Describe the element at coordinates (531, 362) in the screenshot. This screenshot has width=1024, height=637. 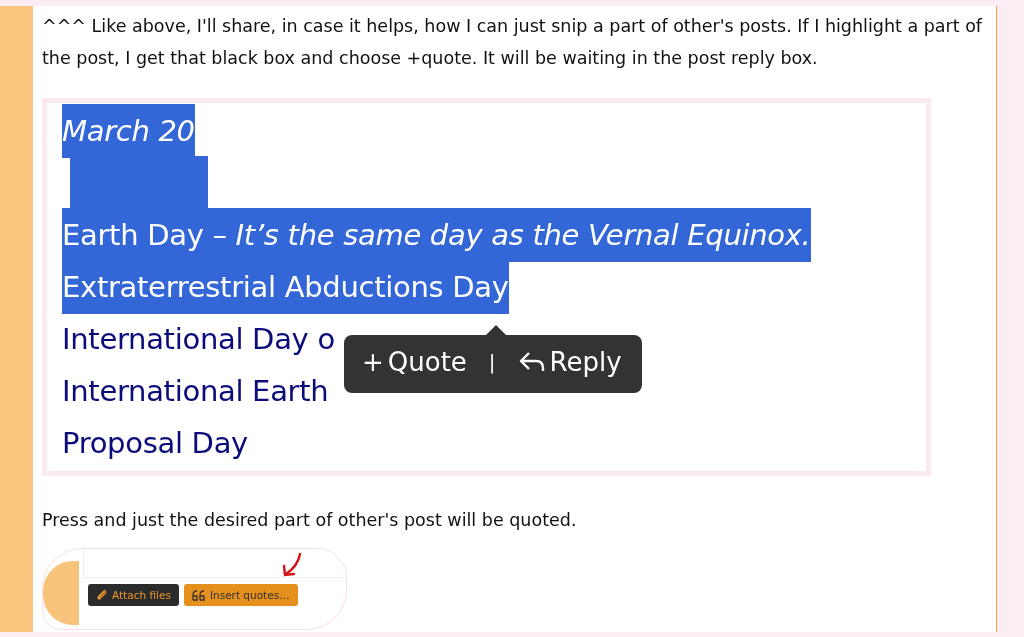
I see `reply-arrow-icon` at that location.